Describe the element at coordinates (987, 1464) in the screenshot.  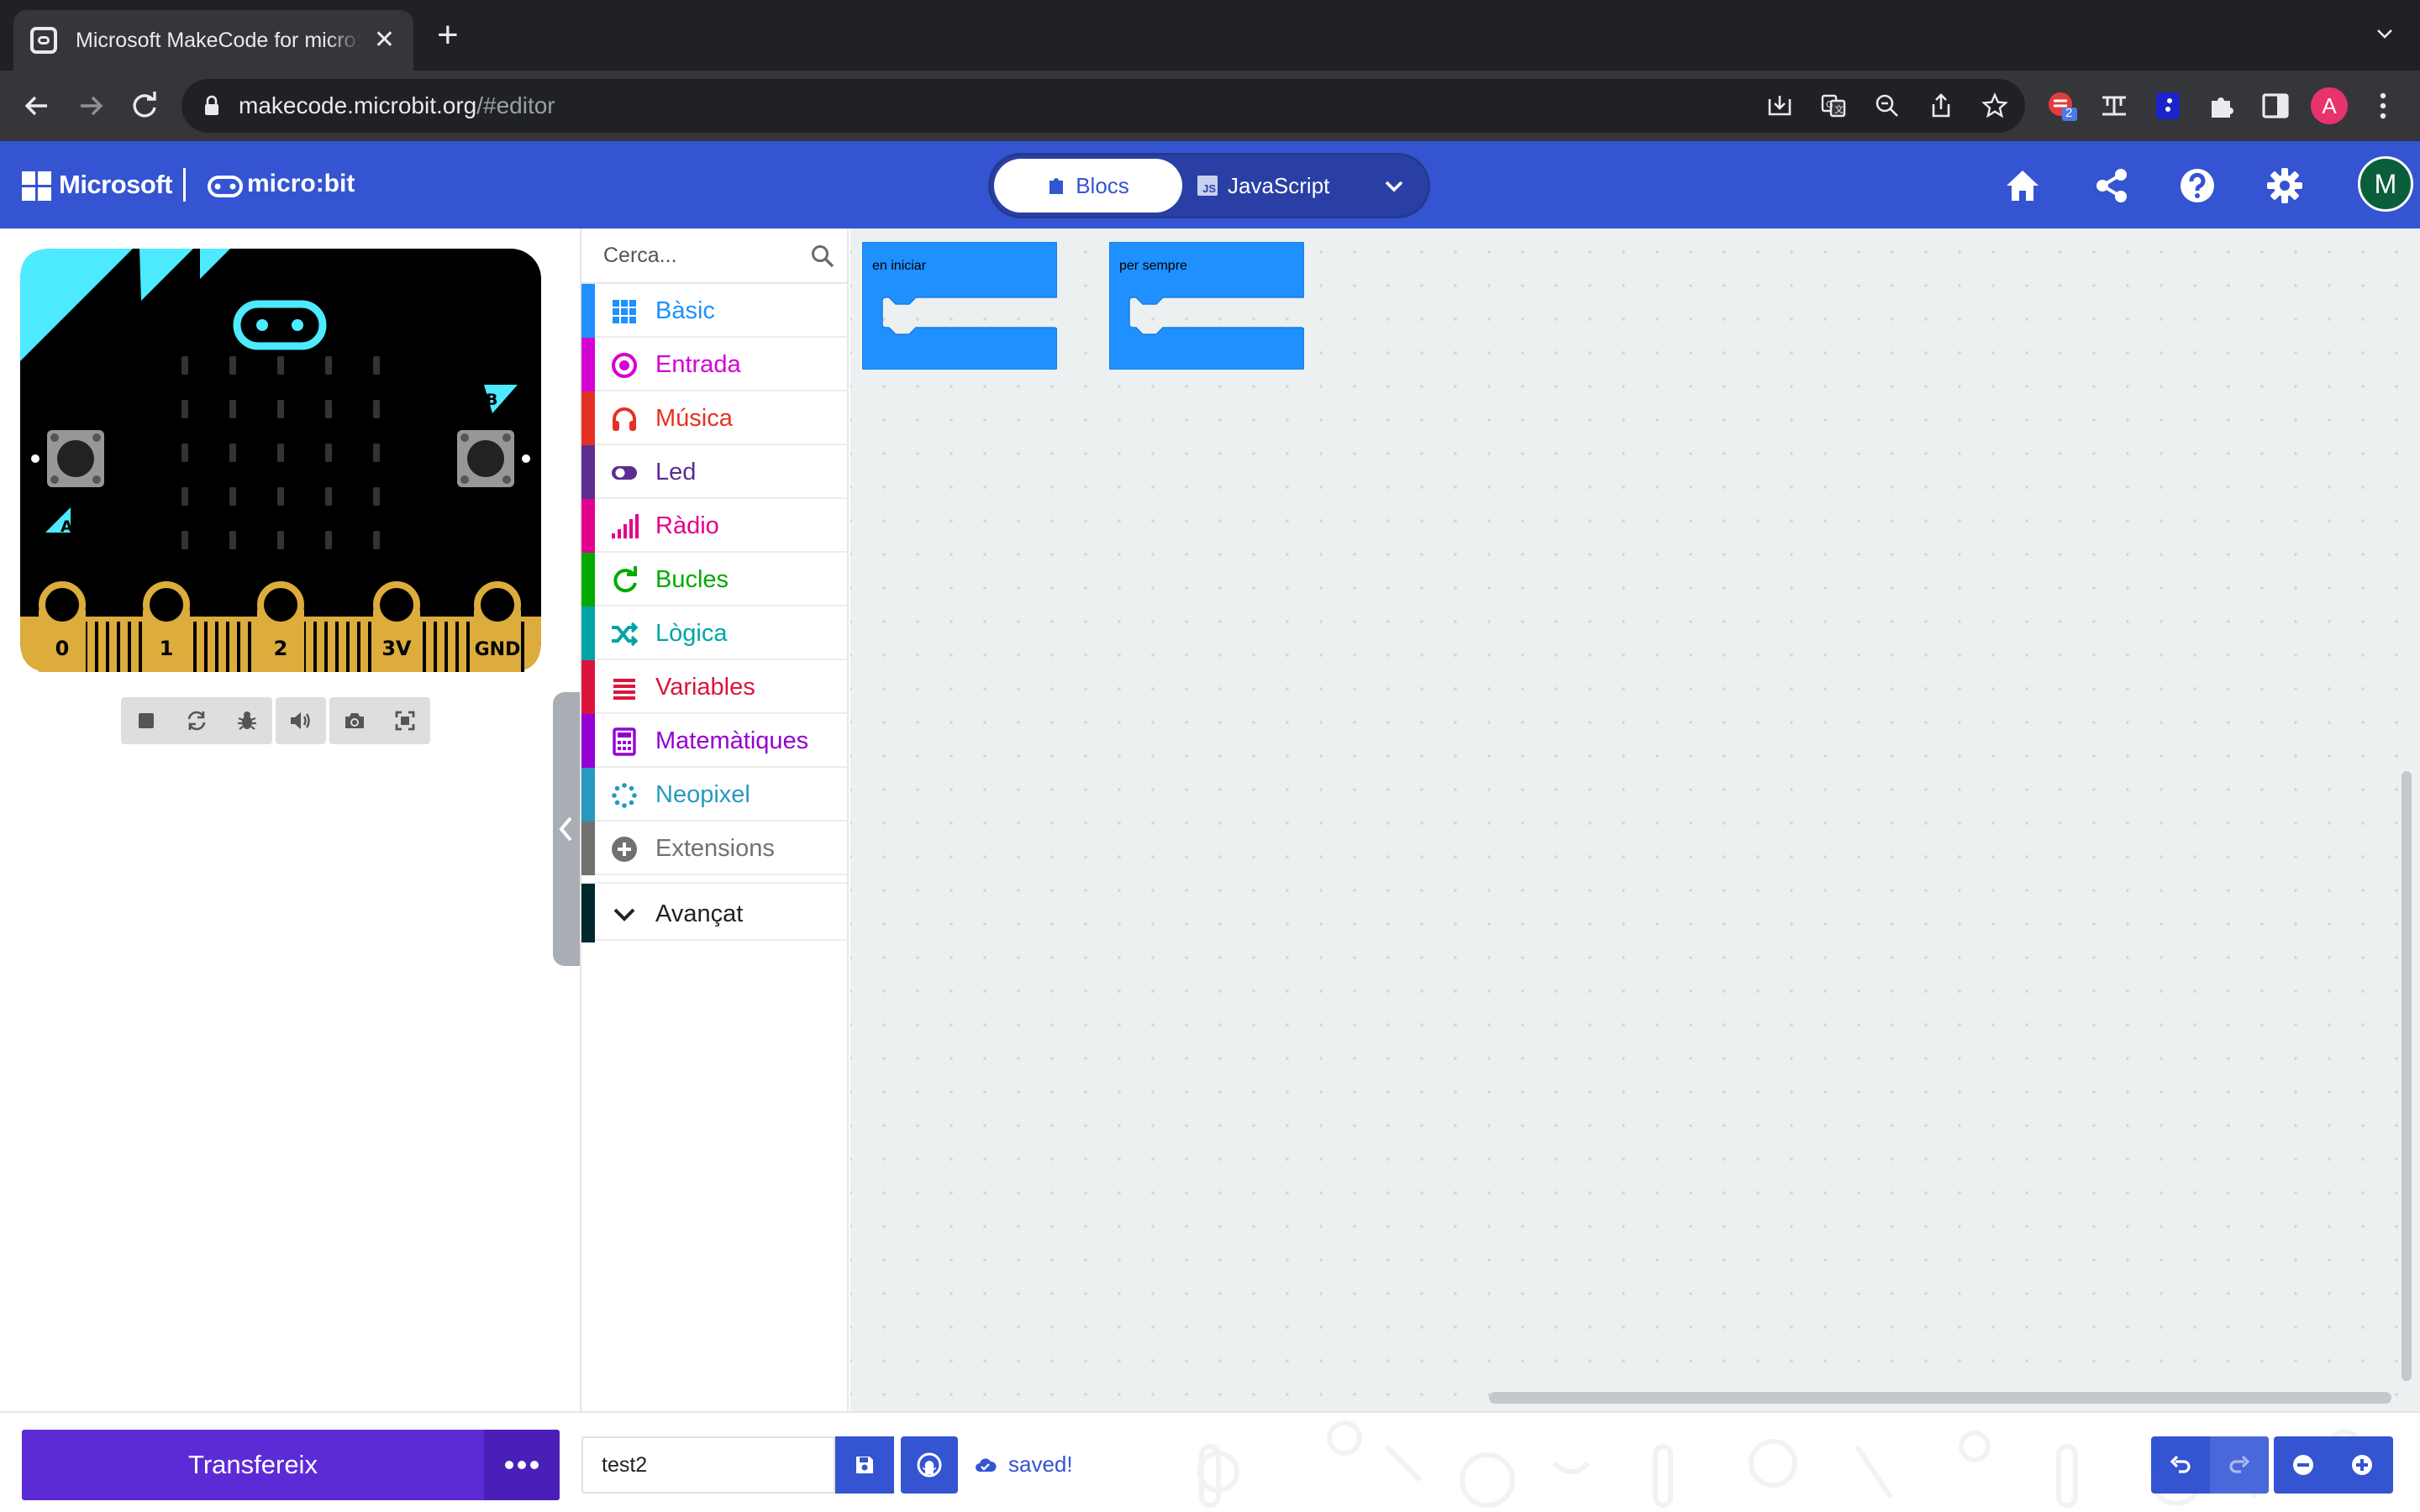
I see `cloud-check-icon` at that location.